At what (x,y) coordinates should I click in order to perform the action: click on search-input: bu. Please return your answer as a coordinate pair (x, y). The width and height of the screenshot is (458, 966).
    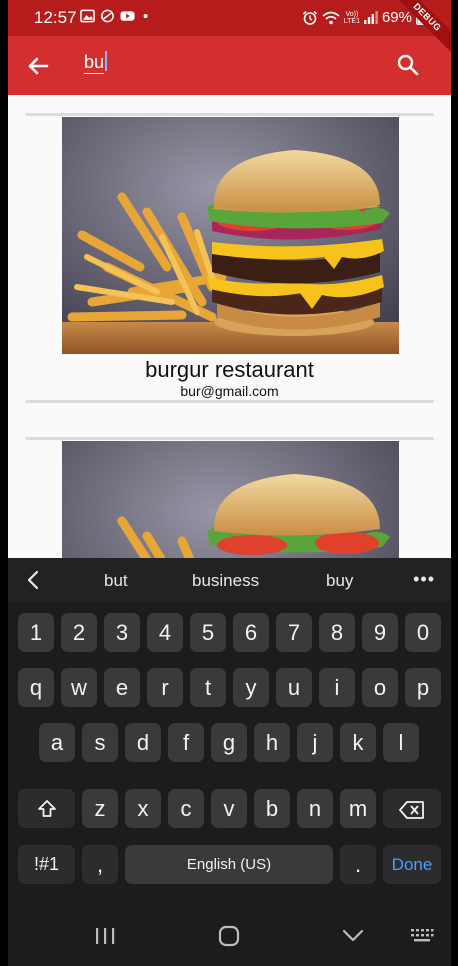
    Looking at the image, I should click on (96, 62).